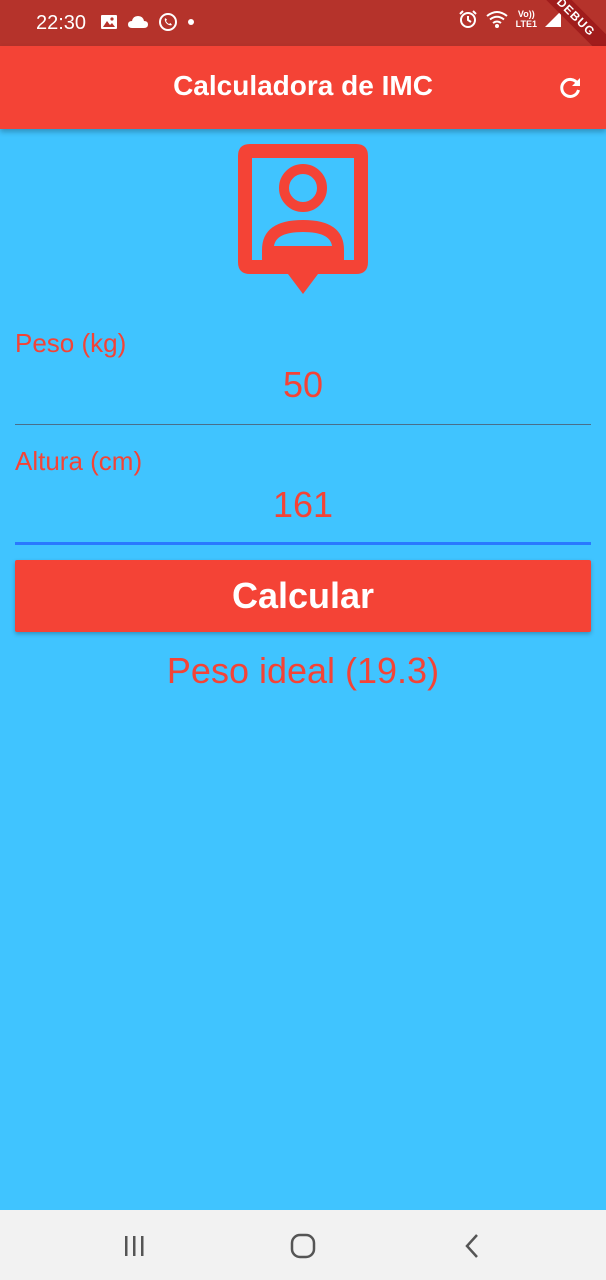 Image resolution: width=606 pixels, height=1280 pixels. What do you see at coordinates (71, 343) in the screenshot?
I see `weight-label: Peso (kg)` at bounding box center [71, 343].